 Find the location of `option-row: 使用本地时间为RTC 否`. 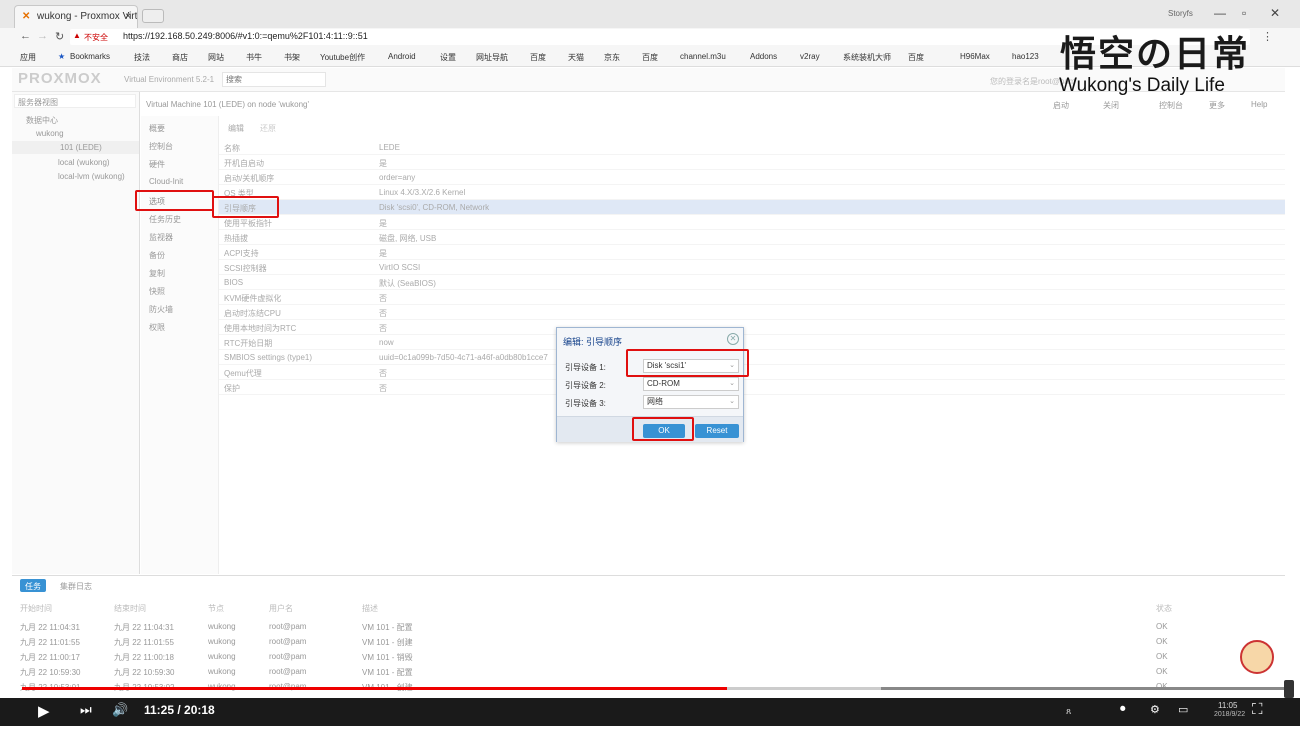

option-row: 使用本地时间为RTC 否 is located at coordinates (752, 327).